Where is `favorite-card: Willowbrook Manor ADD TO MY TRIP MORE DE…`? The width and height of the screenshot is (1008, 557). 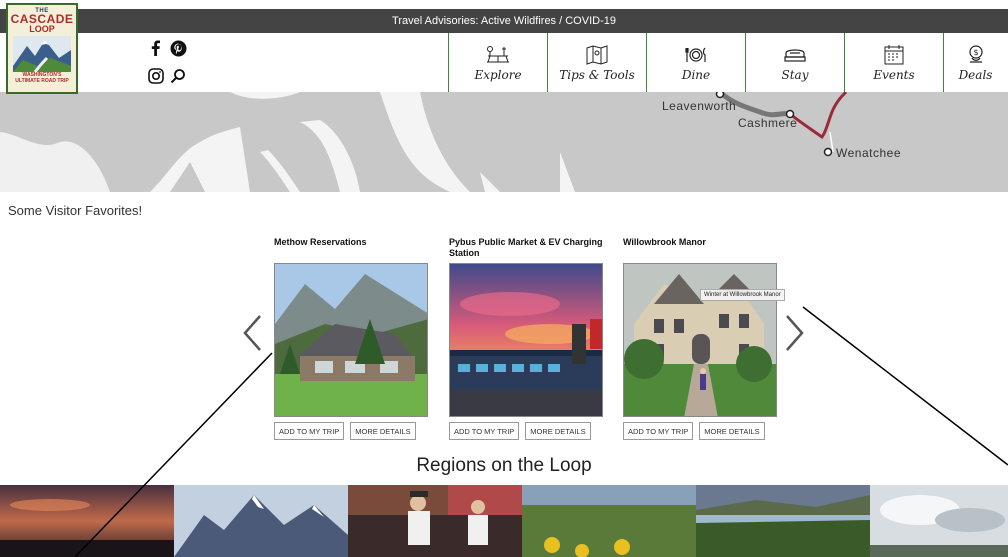 favorite-card: Willowbrook Manor ADD TO MY TRIP MORE DE… is located at coordinates (700, 338).